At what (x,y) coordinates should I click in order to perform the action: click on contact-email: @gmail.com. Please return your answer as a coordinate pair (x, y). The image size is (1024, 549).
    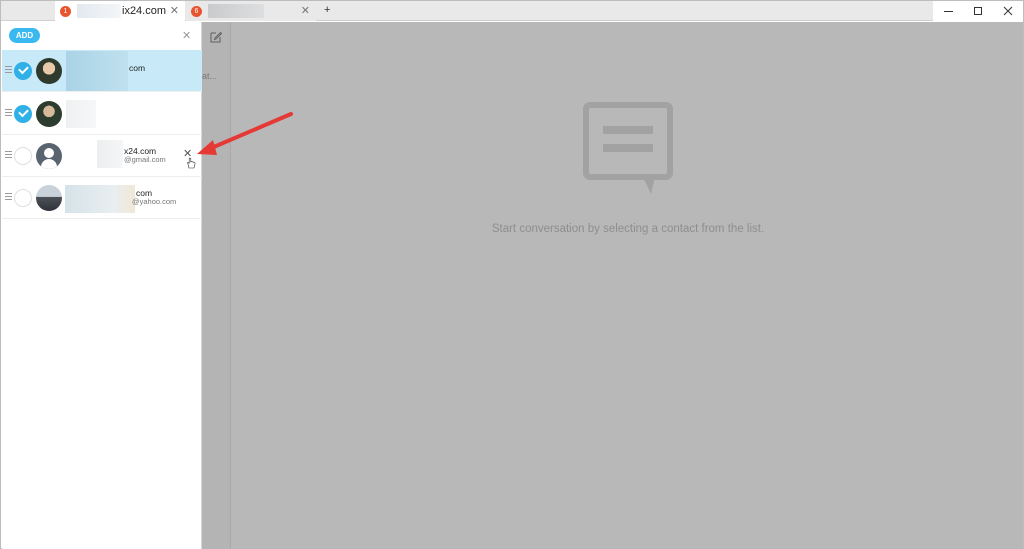
    Looking at the image, I should click on (145, 159).